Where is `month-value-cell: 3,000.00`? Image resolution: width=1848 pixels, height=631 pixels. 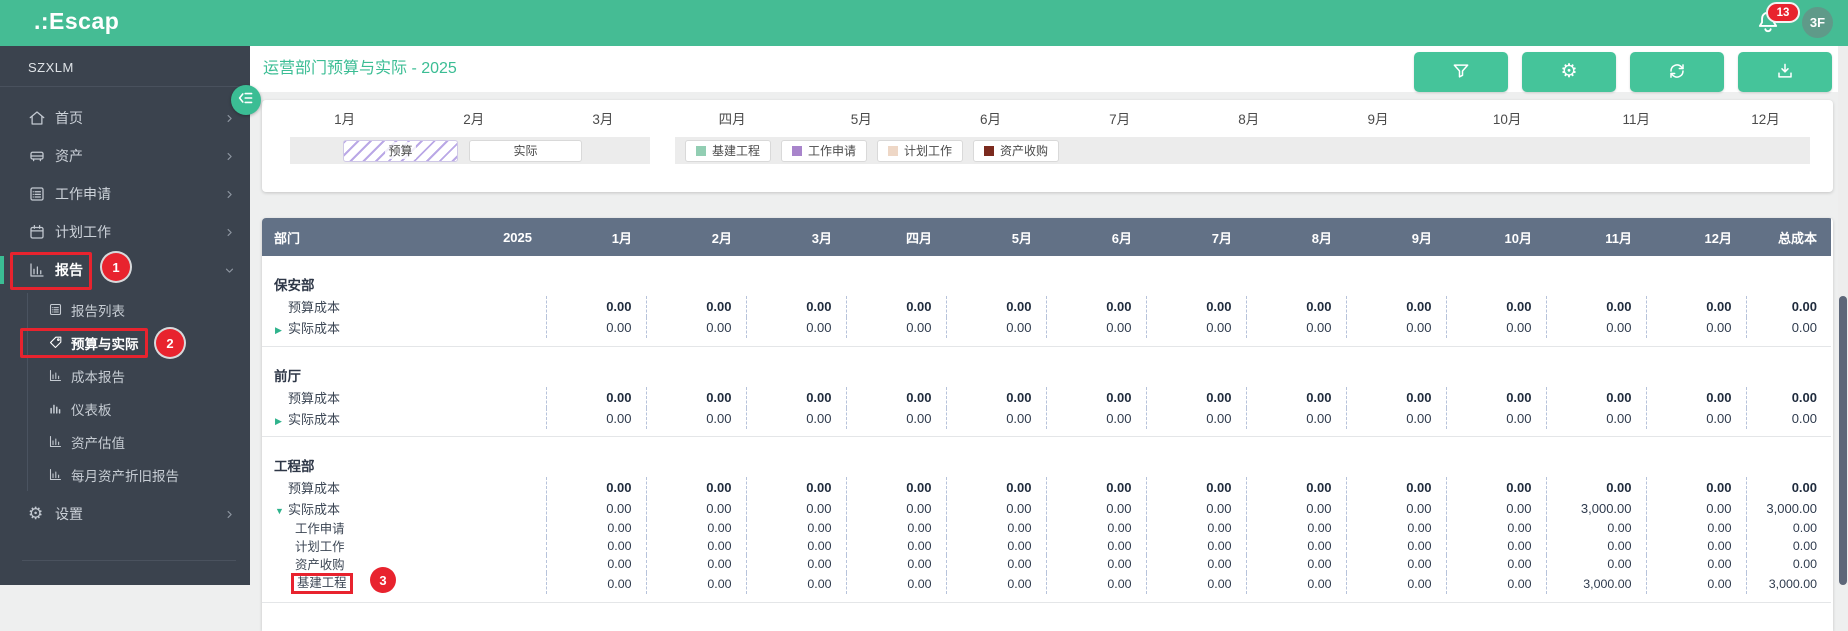
month-value-cell: 3,000.00 is located at coordinates (1595, 583).